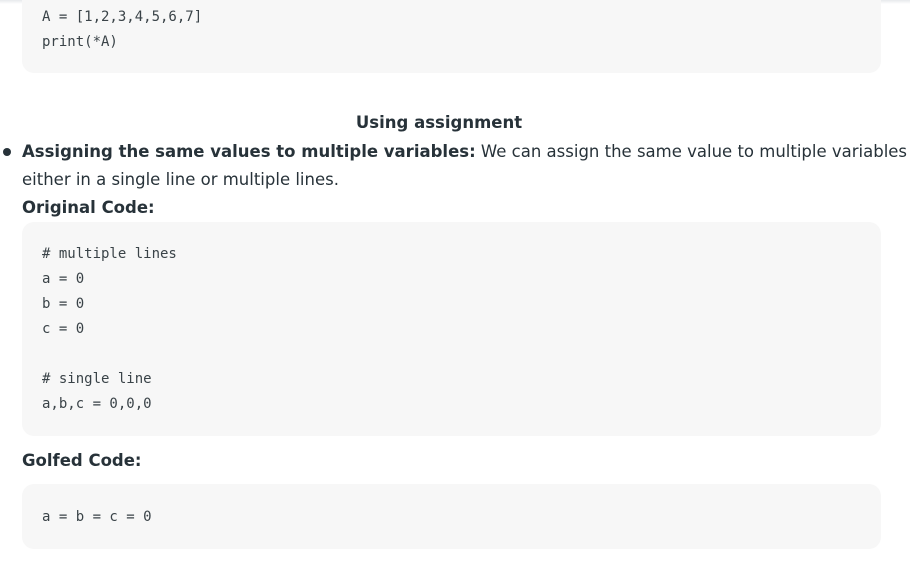 Image resolution: width=910 pixels, height=562 pixels. What do you see at coordinates (109, 254) in the screenshot?
I see `code-line: # multiple lines` at bounding box center [109, 254].